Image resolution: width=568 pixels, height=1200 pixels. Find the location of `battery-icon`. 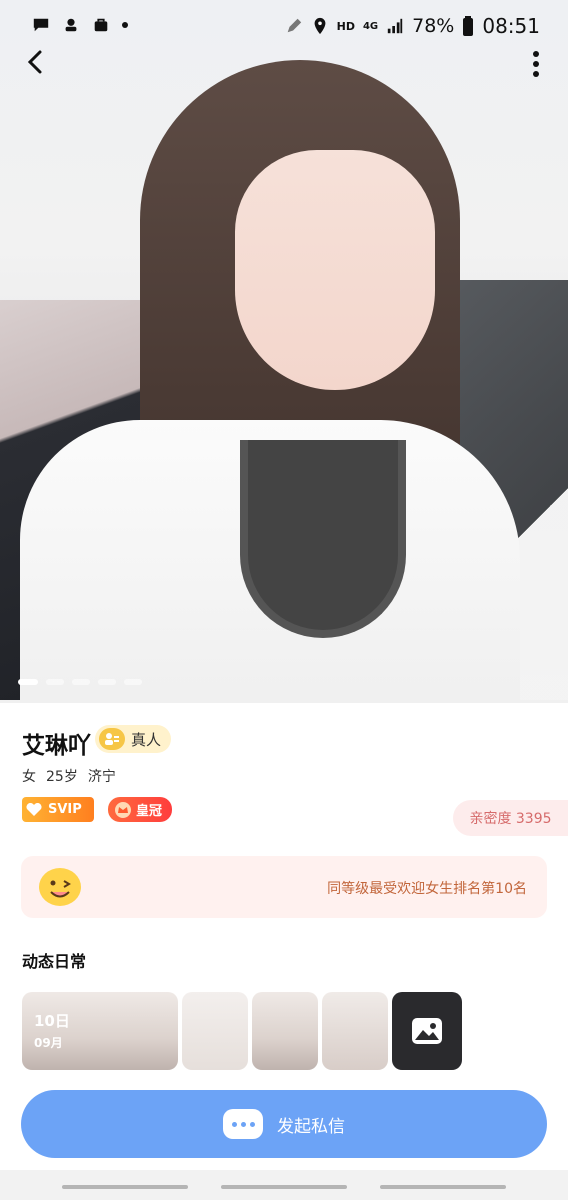

battery-icon is located at coordinates (468, 26).